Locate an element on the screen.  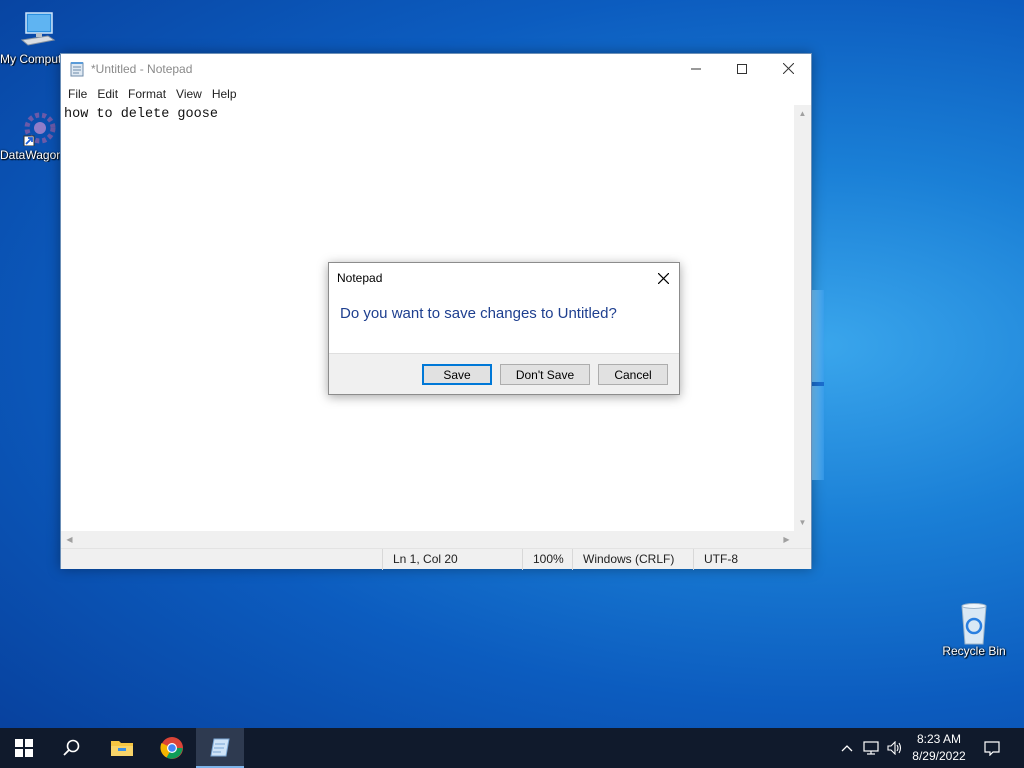
volume-button is located at coordinates (895, 748).